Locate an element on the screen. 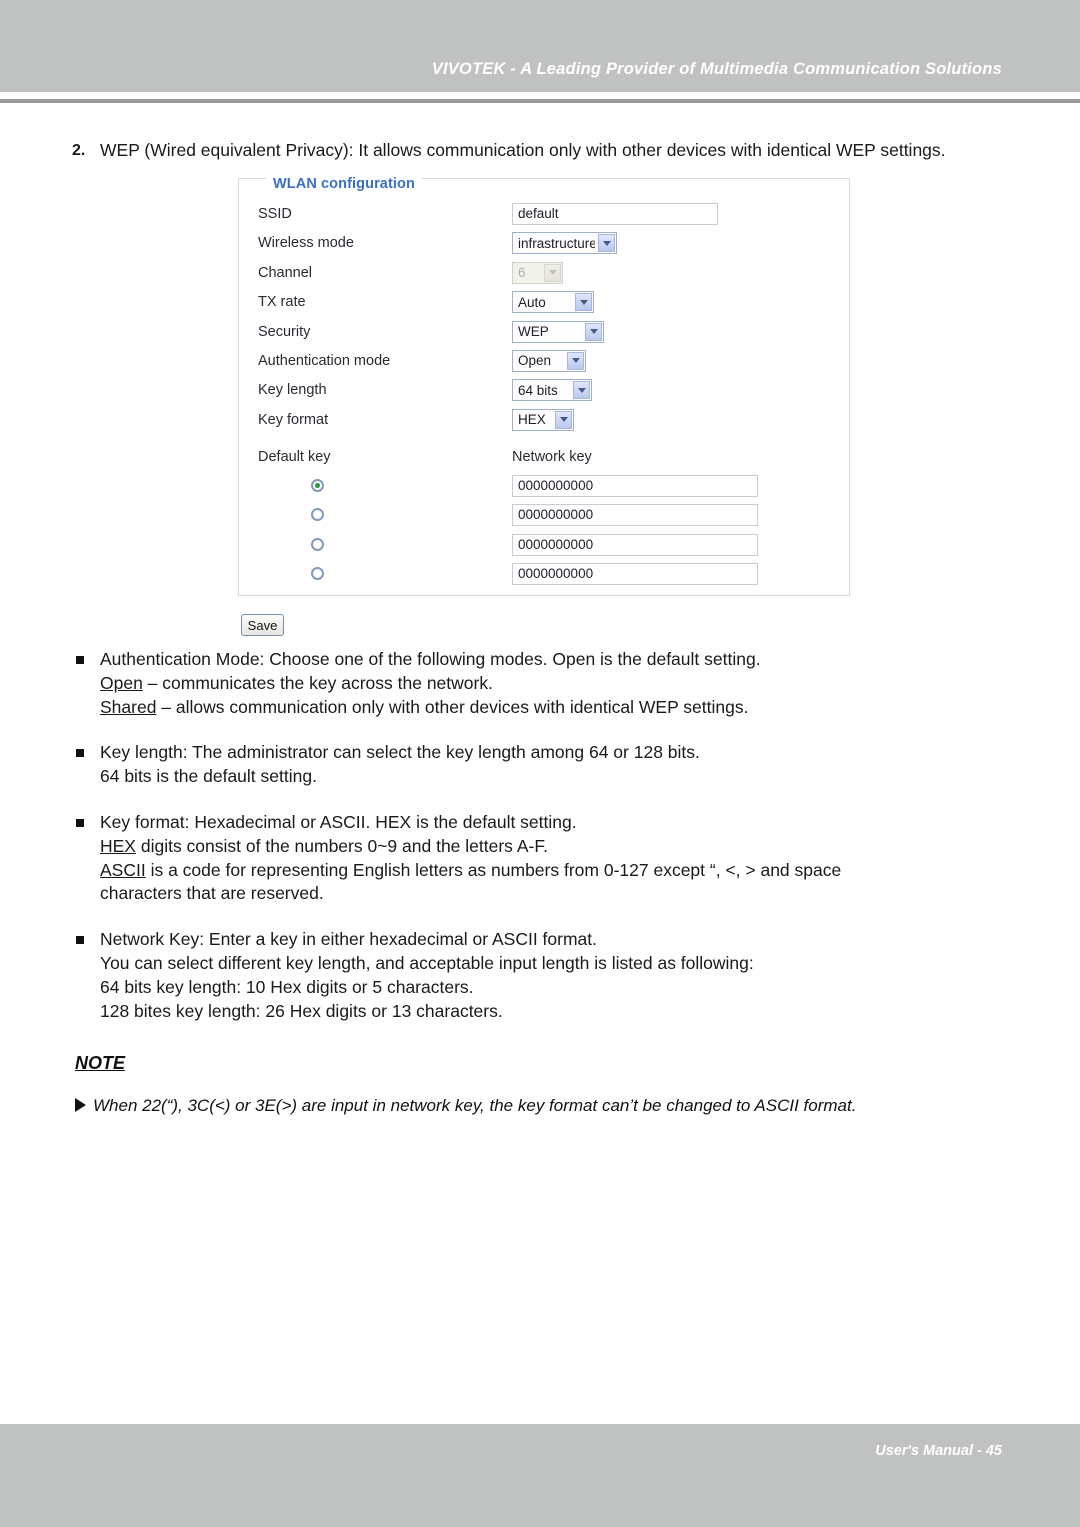 The image size is (1080, 1527). form-row-wireless-mode: Wireless mode infrastructure is located at coordinates (548, 248).